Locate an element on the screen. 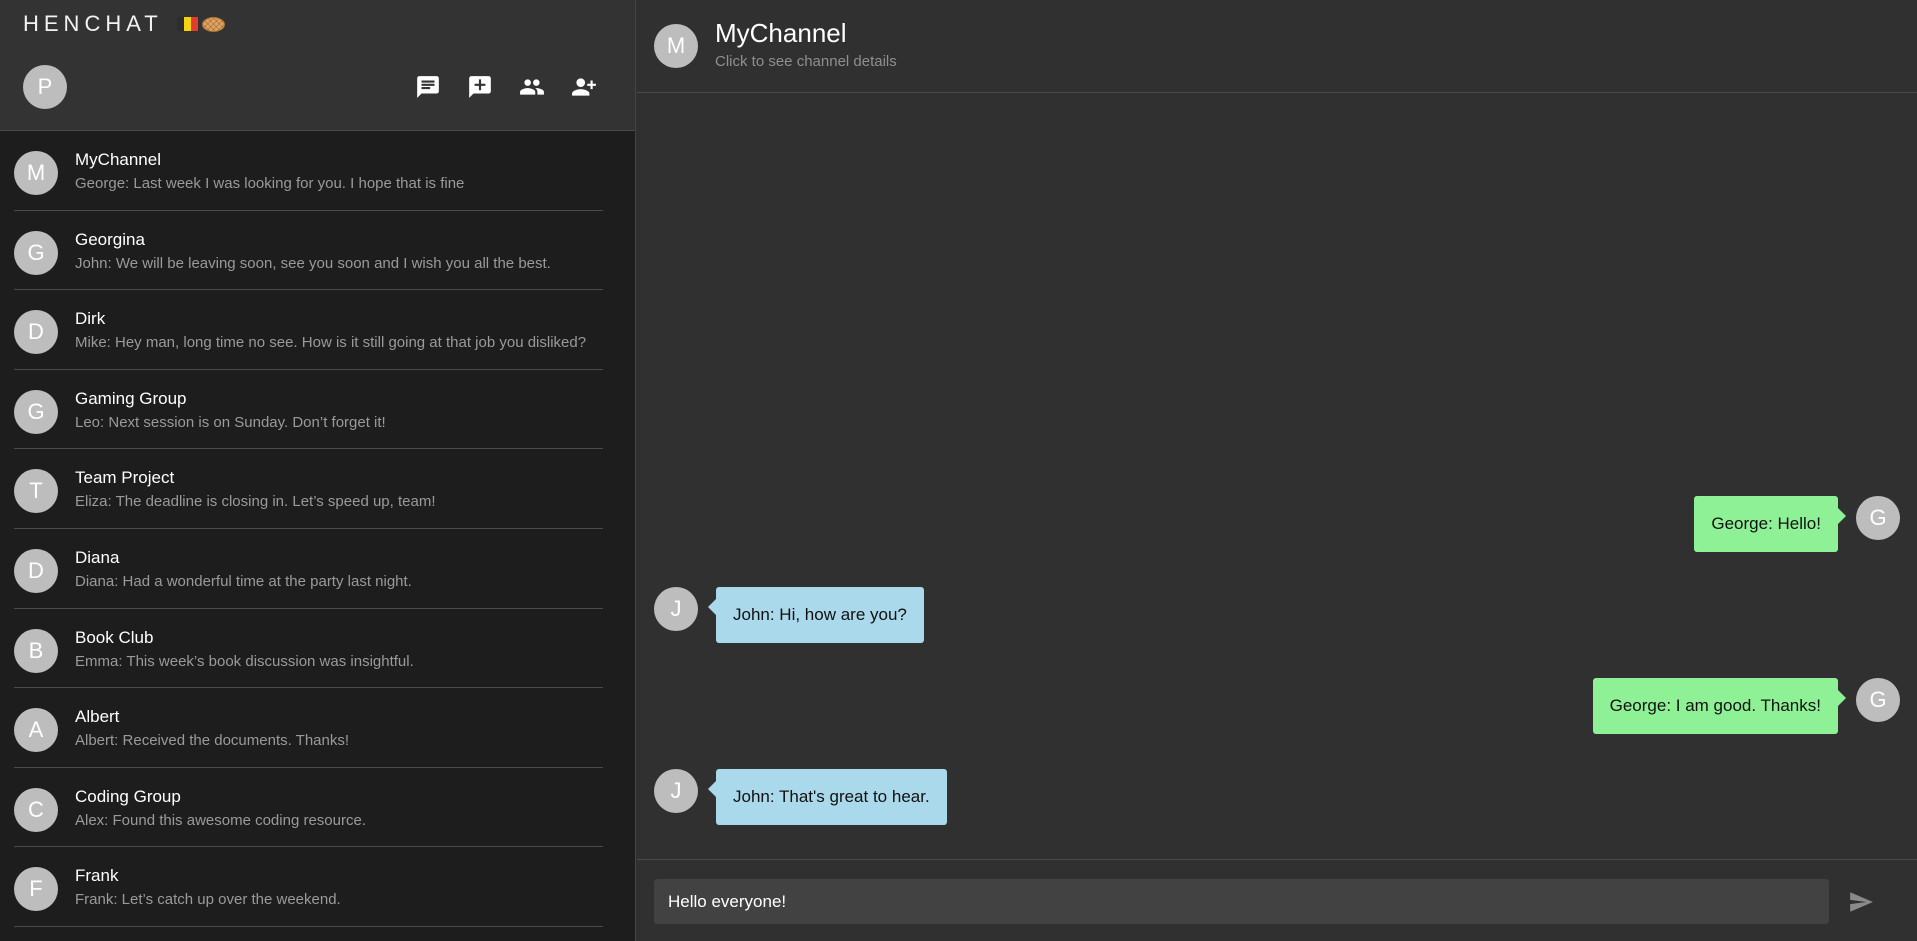 The height and width of the screenshot is (941, 1917). chat-name: Georgina is located at coordinates (110, 239).